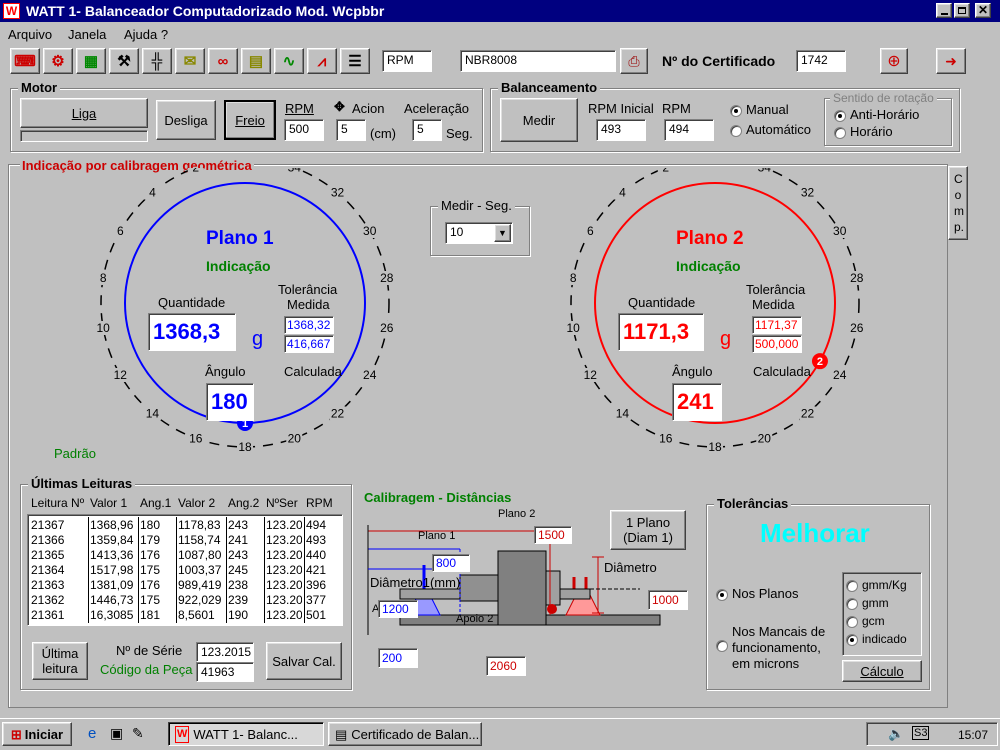  I want to click on table-cell: 1087,80, so click(200, 555).